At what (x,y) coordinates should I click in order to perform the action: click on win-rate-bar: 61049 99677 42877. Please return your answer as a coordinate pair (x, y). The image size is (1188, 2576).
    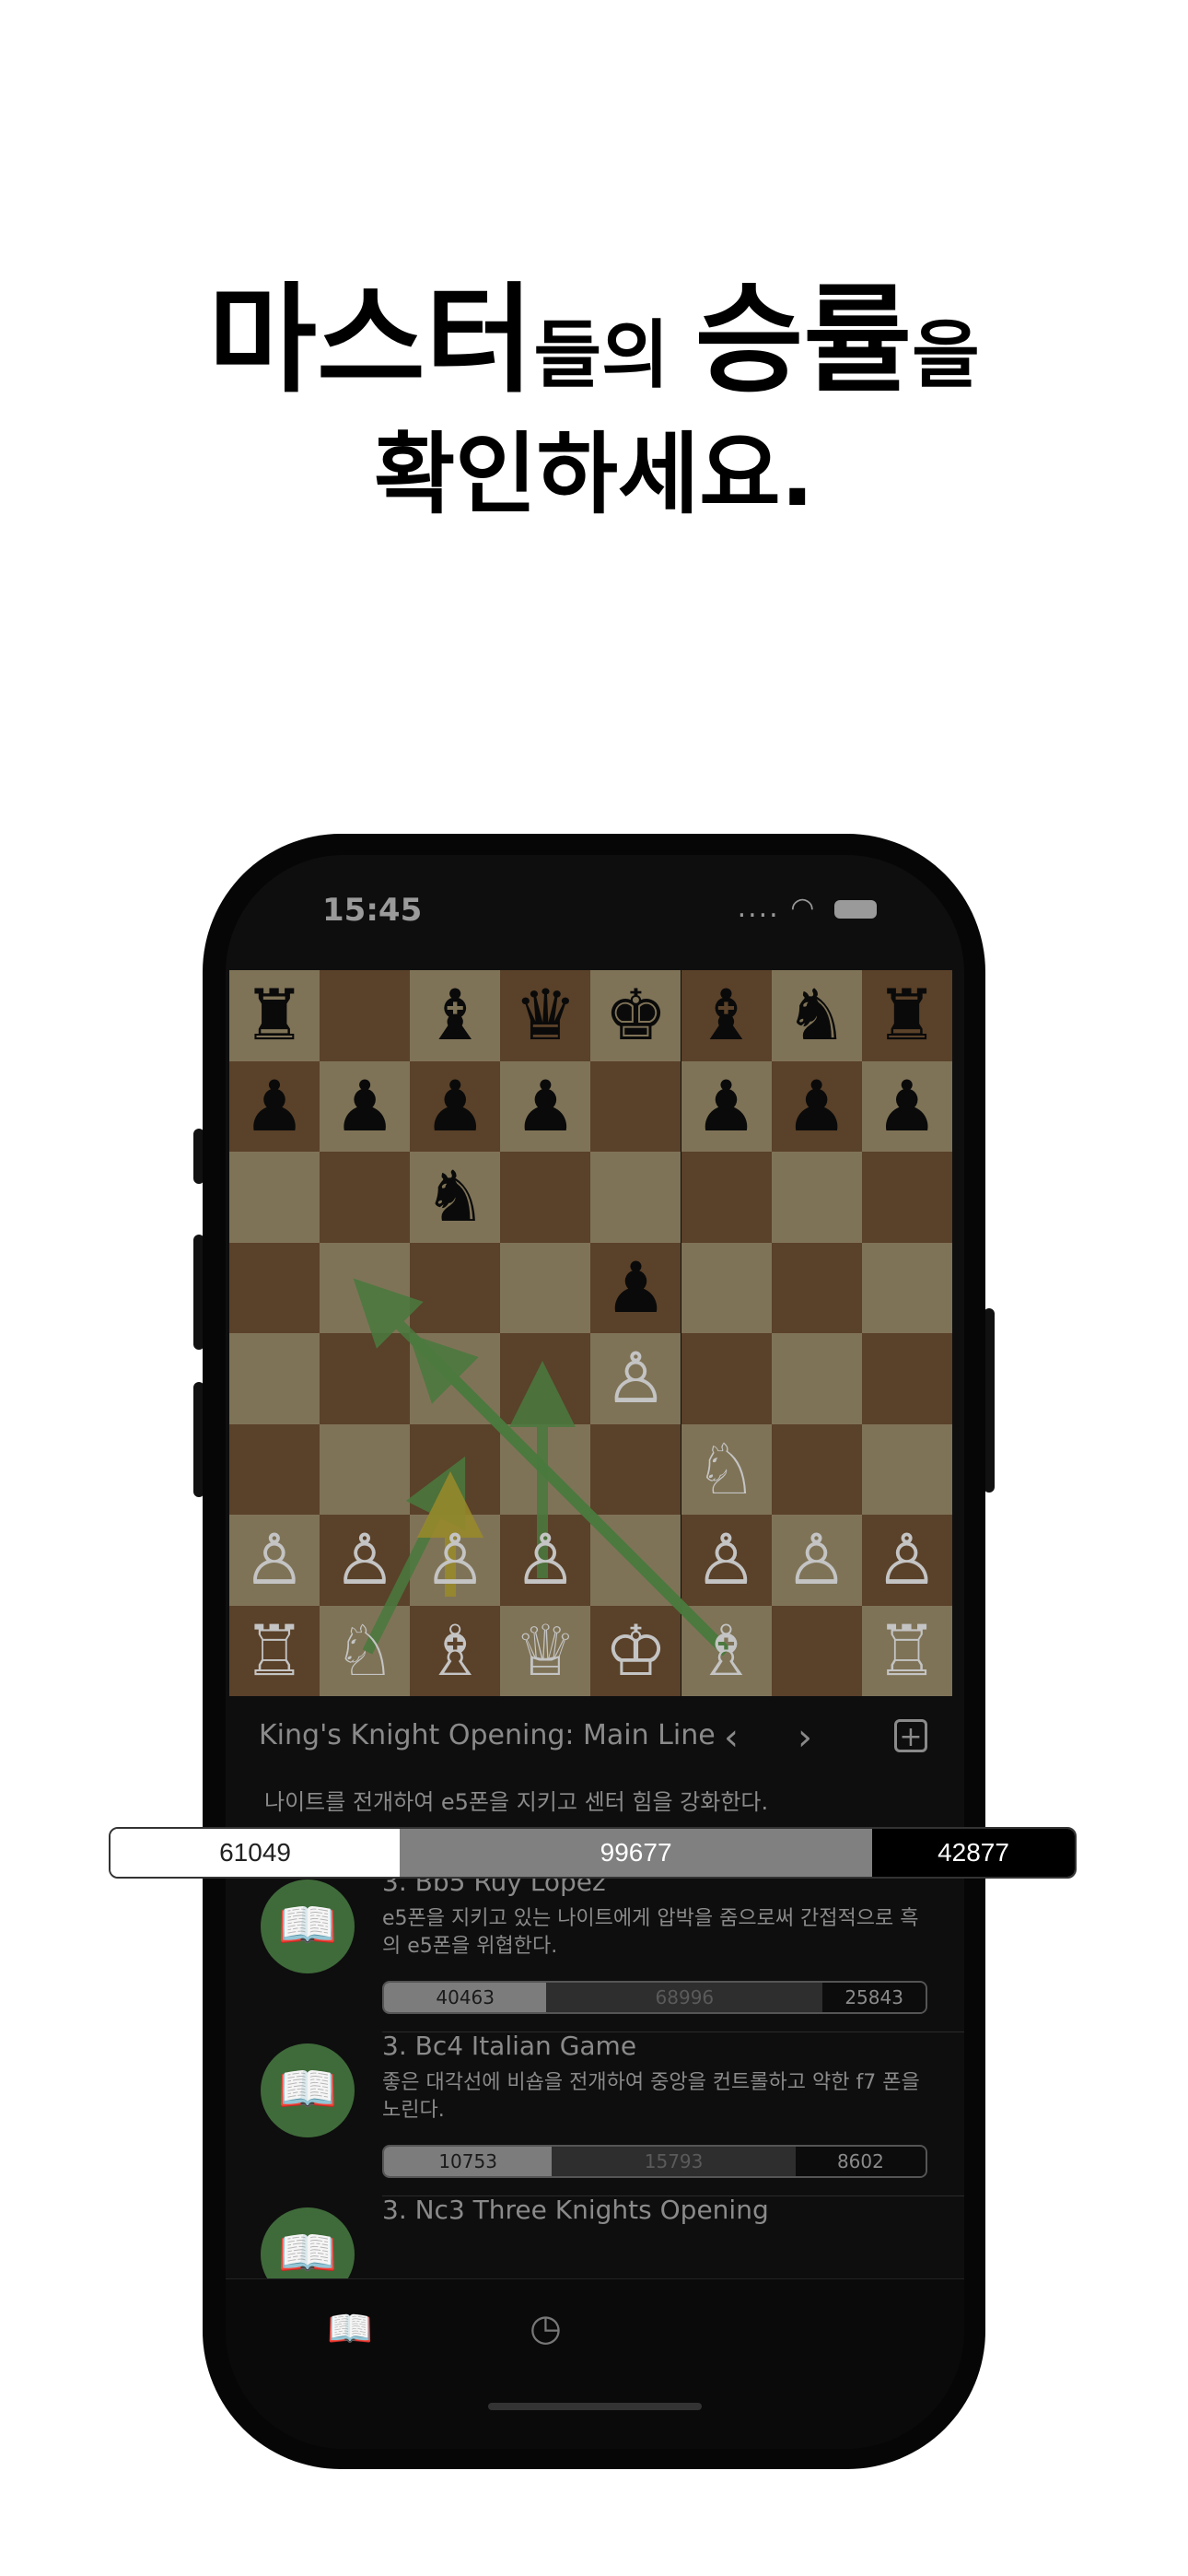
    Looking at the image, I should click on (593, 1853).